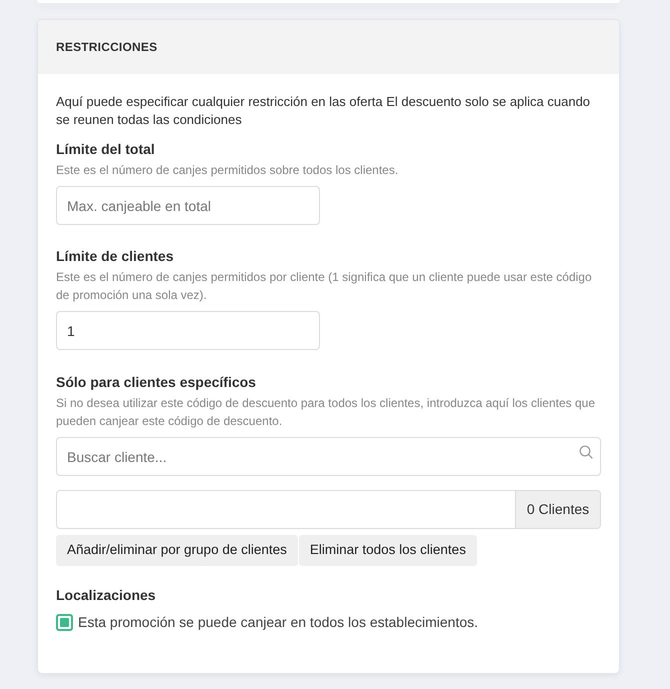 The height and width of the screenshot is (689, 670). I want to click on help-text: Si no desea utilizar este código de descuento para todos los clientes, introduzca aquí los clientes que pueden canjear este código de descuento., so click(326, 412).